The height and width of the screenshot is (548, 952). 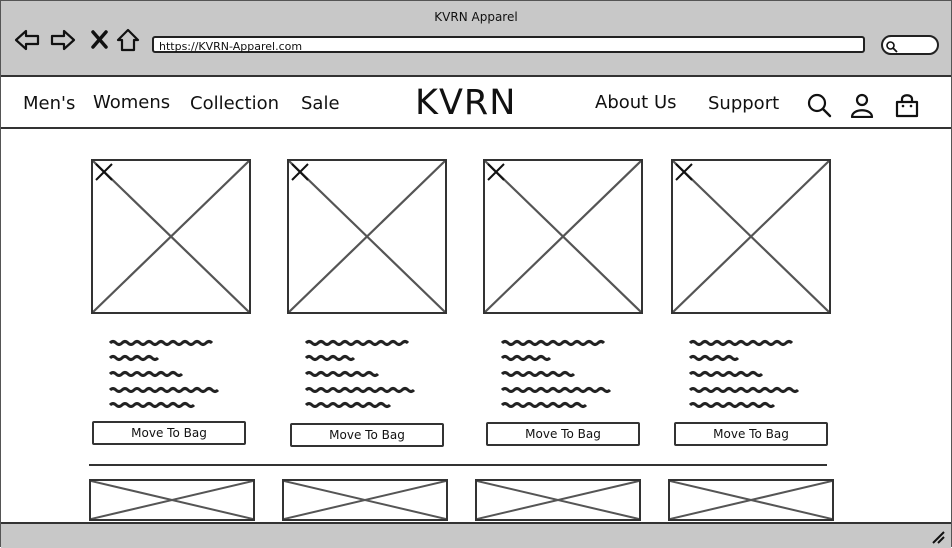 What do you see at coordinates (63, 40) in the screenshot?
I see `forward-arrow-icon` at bounding box center [63, 40].